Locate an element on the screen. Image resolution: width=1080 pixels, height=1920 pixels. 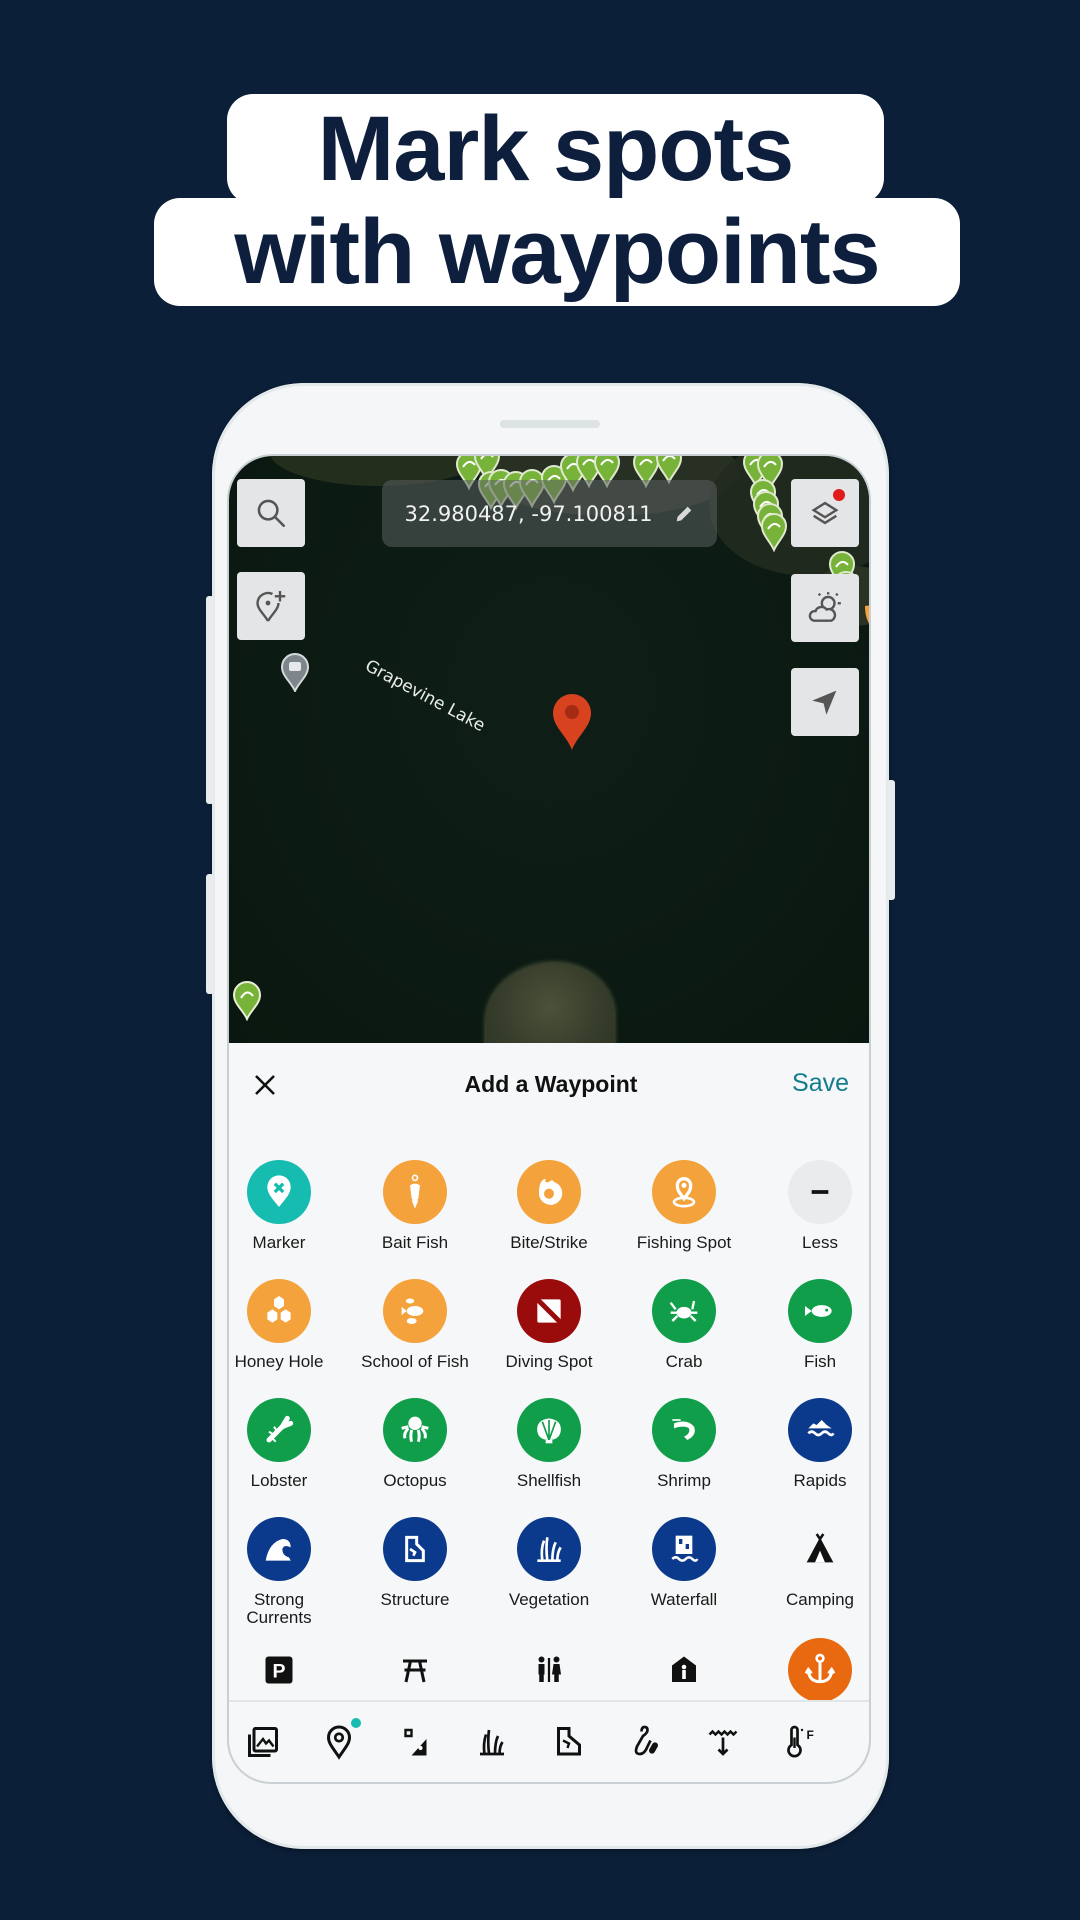
add-waypoint-button is located at coordinates (271, 606).